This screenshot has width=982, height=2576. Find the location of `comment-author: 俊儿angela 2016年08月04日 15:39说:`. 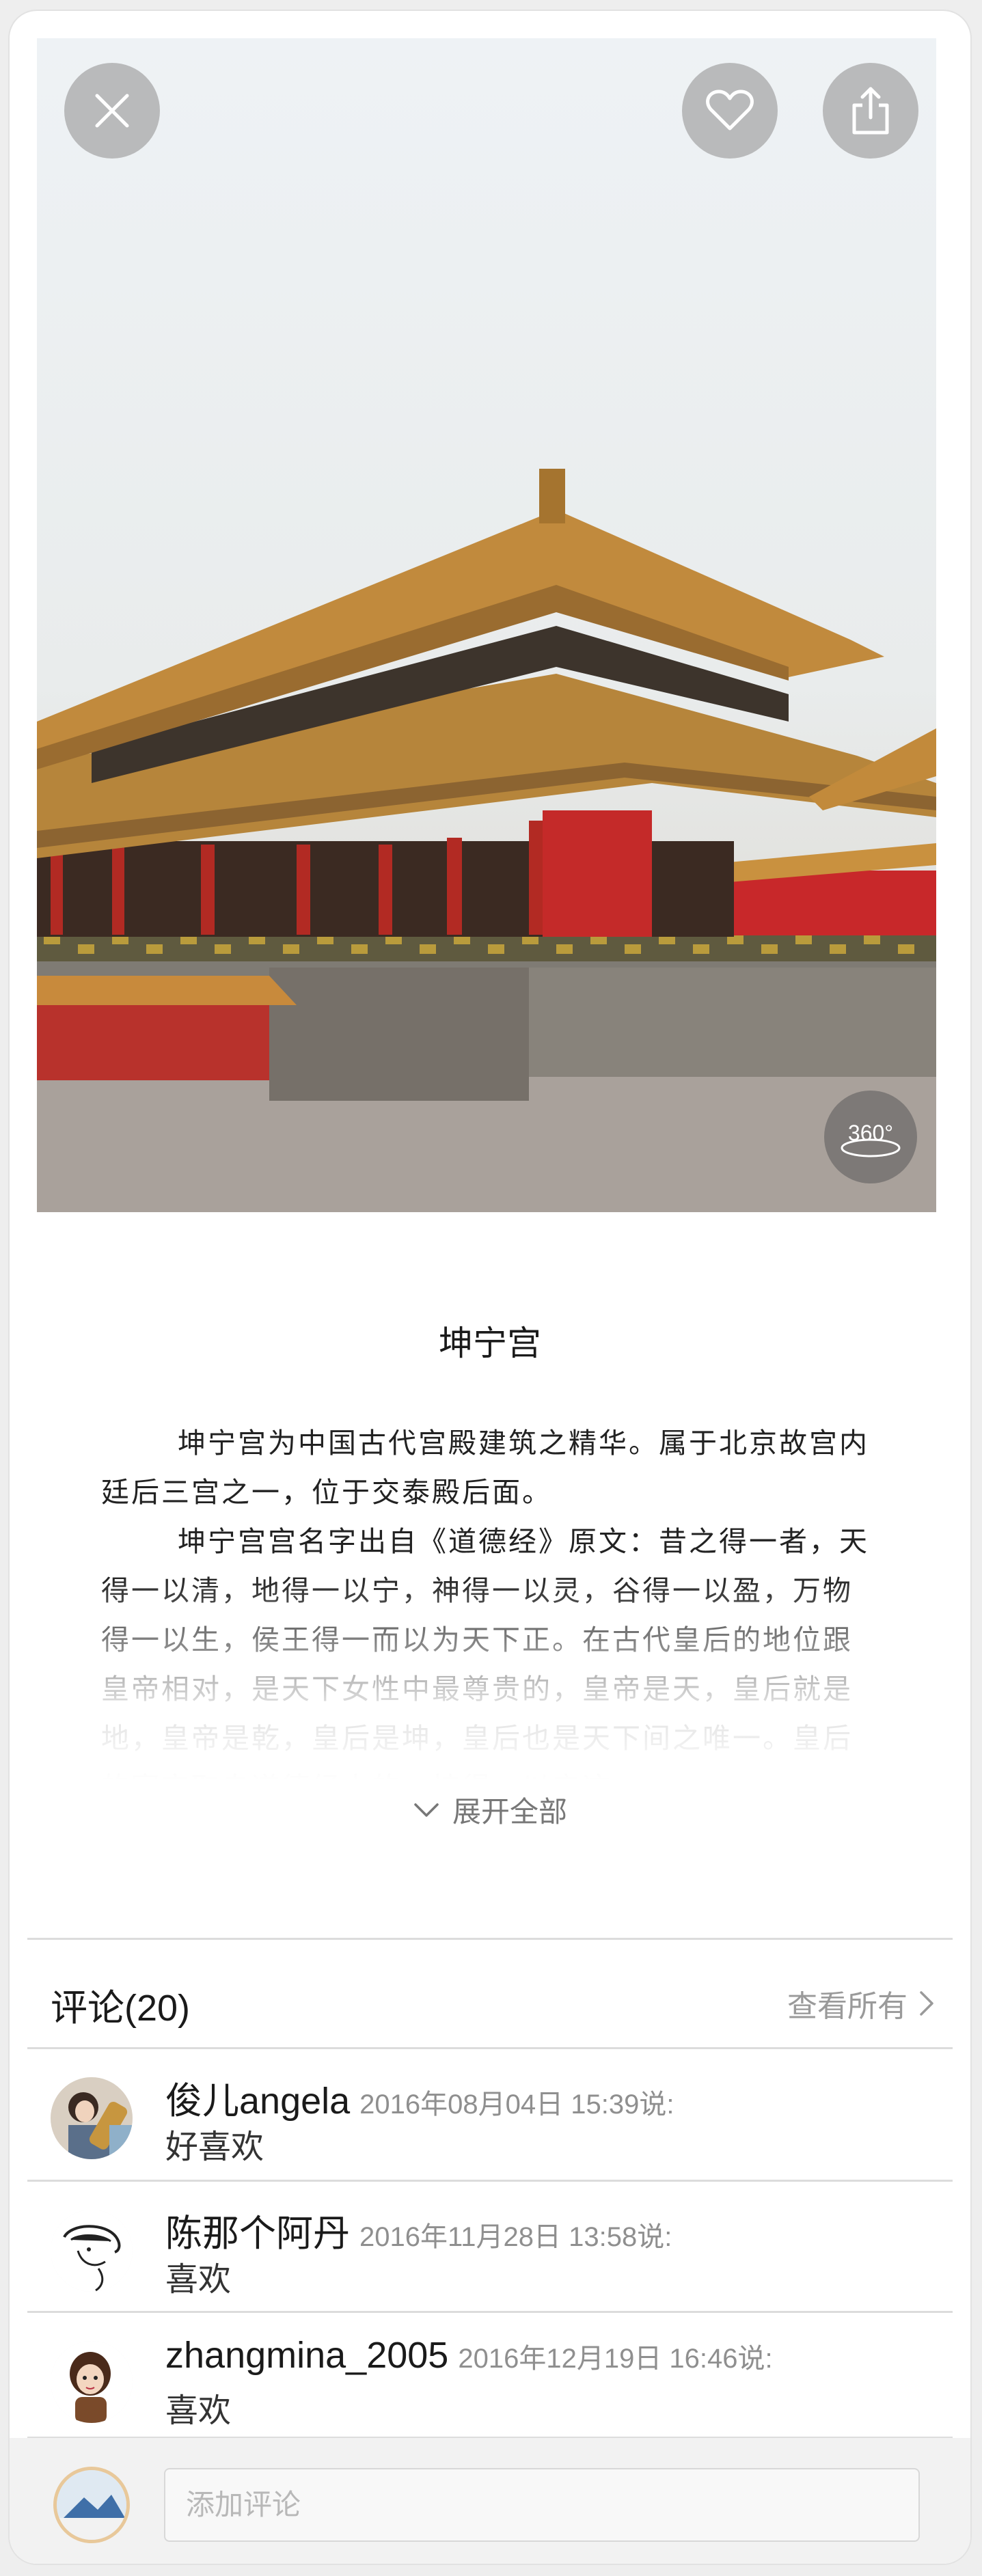

comment-author: 俊儿angela 2016年08月04日 15:39说: is located at coordinates (420, 2097).